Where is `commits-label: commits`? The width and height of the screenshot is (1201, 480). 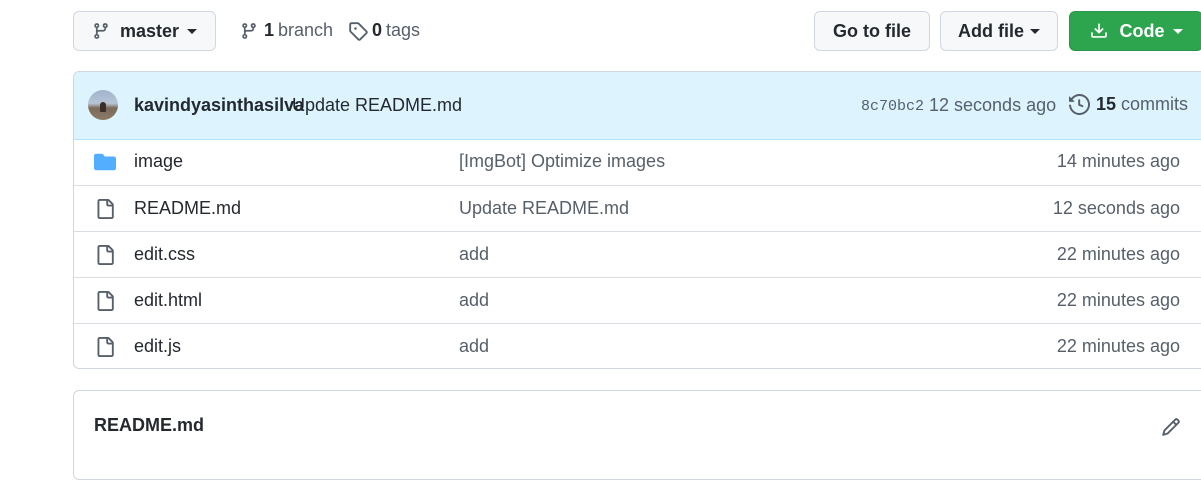
commits-label: commits is located at coordinates (1155, 104).